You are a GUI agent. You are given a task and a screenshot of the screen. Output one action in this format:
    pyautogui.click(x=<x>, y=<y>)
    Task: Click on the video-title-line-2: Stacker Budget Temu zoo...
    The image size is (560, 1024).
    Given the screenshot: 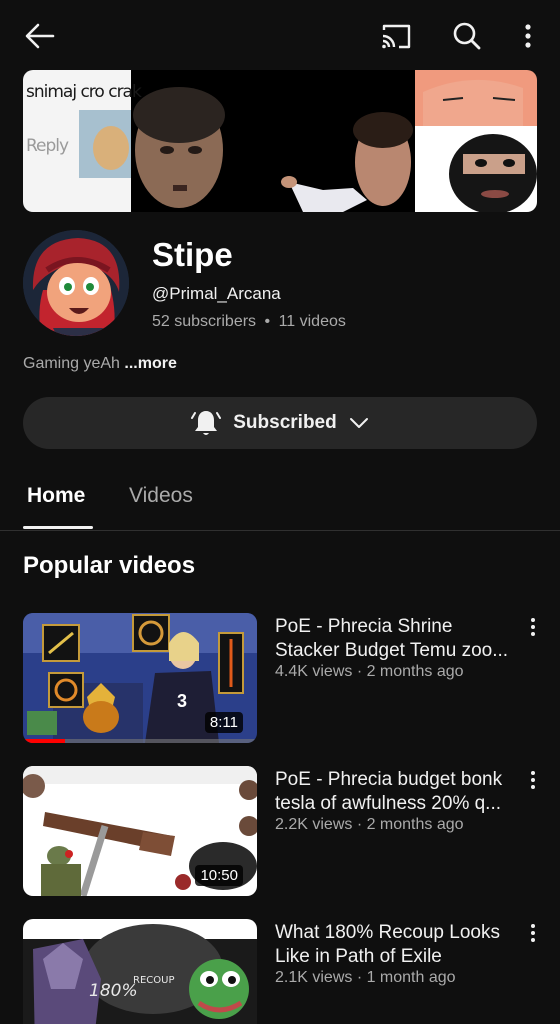 What is the action you would take?
    pyautogui.click(x=392, y=650)
    